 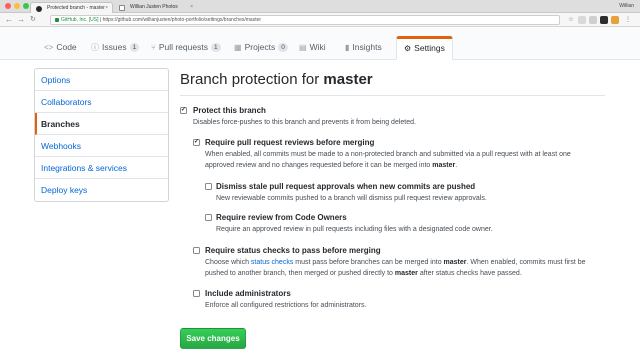 What do you see at coordinates (95, 47) in the screenshot?
I see `issue-icon: ⓘ` at bounding box center [95, 47].